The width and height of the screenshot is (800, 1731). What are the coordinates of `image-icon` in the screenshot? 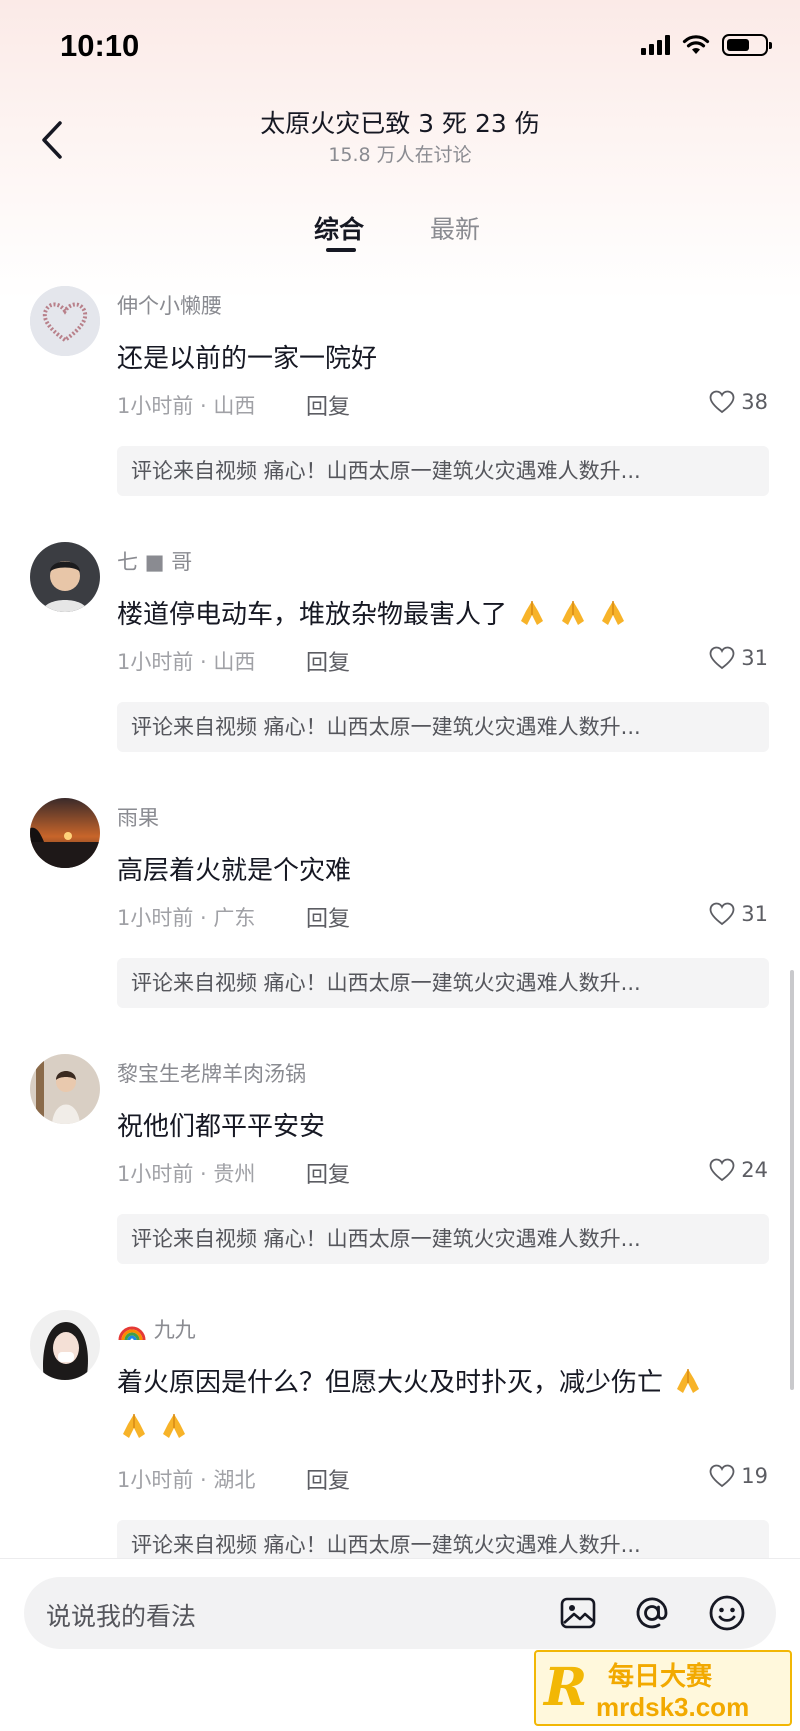 It's located at (578, 1613).